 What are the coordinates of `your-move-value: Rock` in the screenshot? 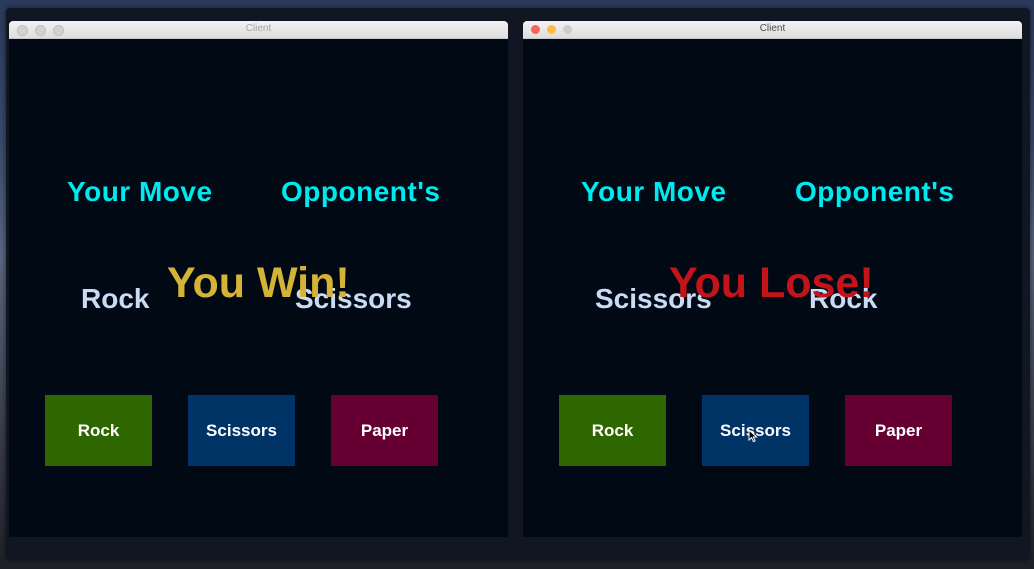 It's located at (115, 298).